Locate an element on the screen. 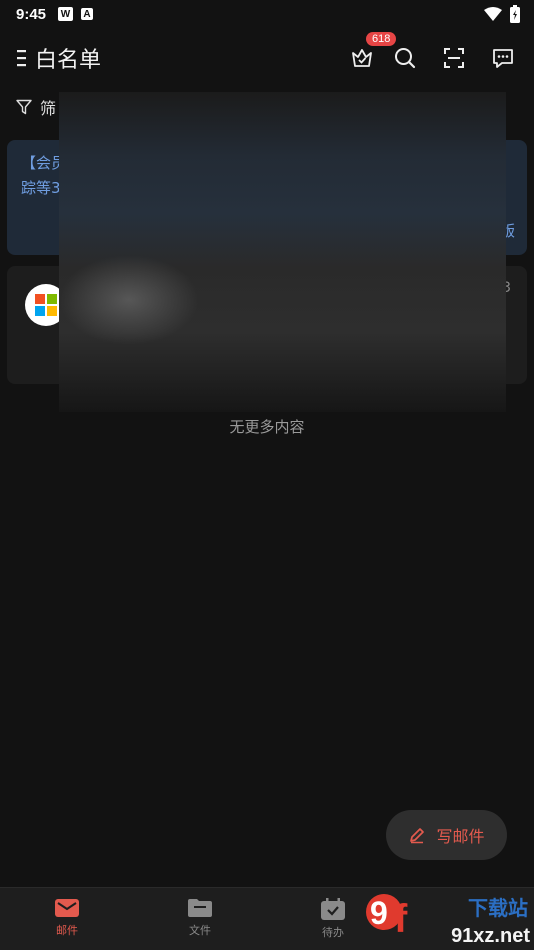 The height and width of the screenshot is (950, 534). blurred-highlight is located at coordinates (129, 300).